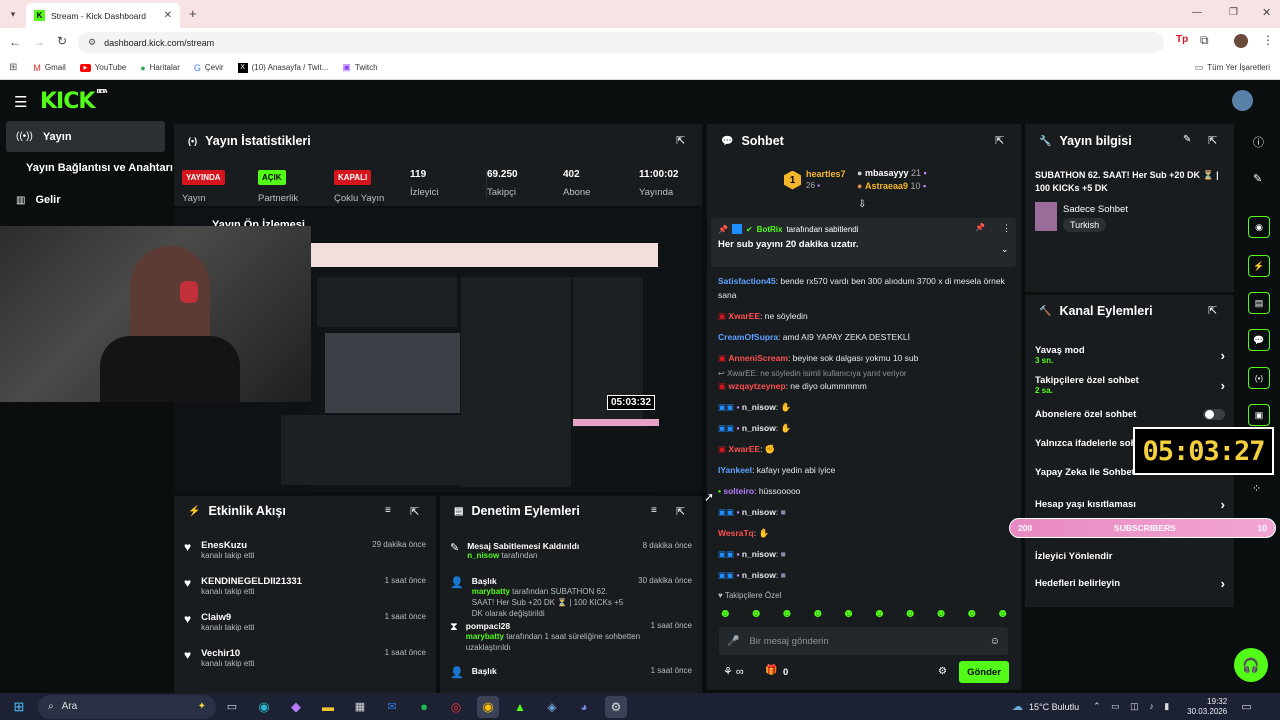 The height and width of the screenshot is (720, 1280). I want to click on sidebar-item-stream-key: Yayın Bağlantısı ve Anahtarı, so click(101, 168).